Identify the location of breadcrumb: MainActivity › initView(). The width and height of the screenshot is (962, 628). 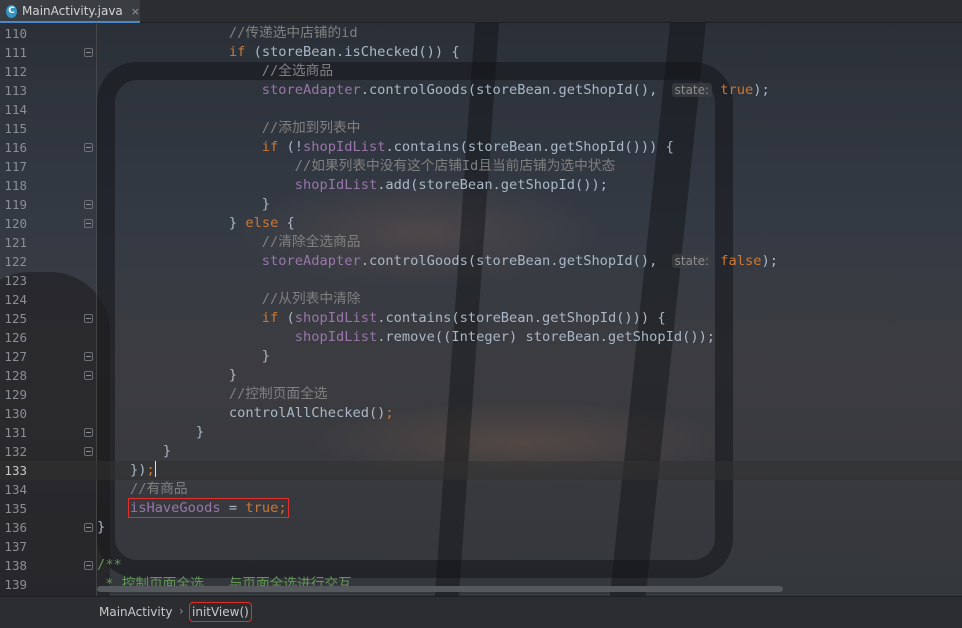
(481, 612).